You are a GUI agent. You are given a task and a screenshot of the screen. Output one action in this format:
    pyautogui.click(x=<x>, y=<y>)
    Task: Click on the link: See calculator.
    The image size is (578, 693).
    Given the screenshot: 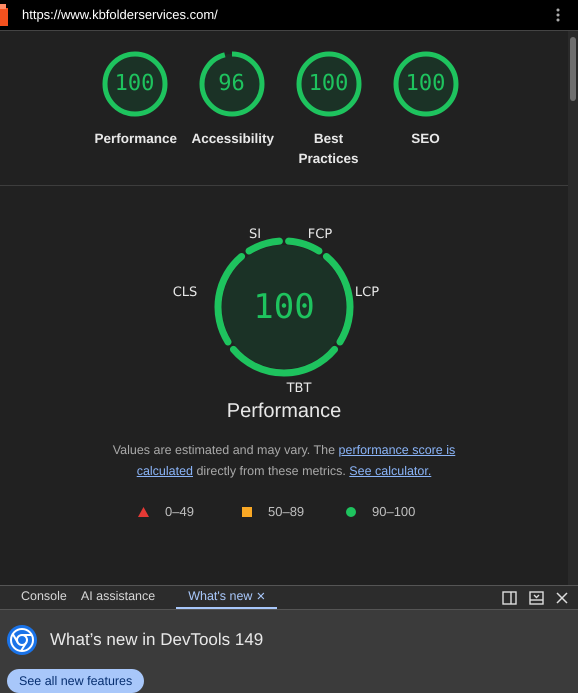 What is the action you would take?
    pyautogui.click(x=390, y=471)
    